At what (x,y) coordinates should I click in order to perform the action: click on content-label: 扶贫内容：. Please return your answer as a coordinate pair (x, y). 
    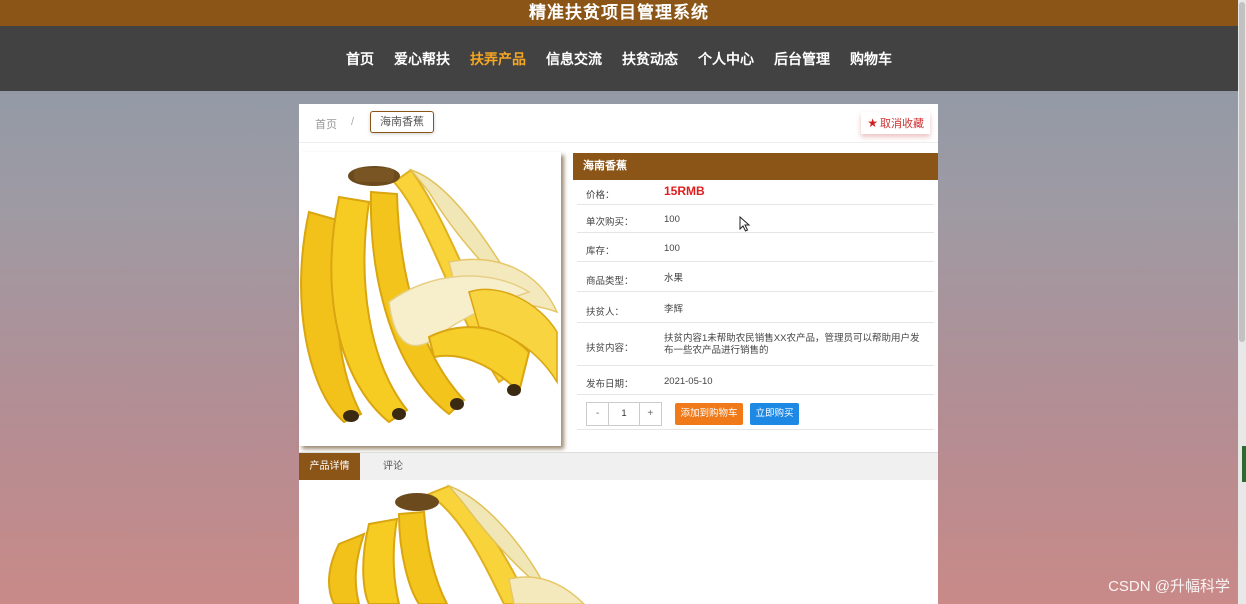
    Looking at the image, I should click on (610, 348).